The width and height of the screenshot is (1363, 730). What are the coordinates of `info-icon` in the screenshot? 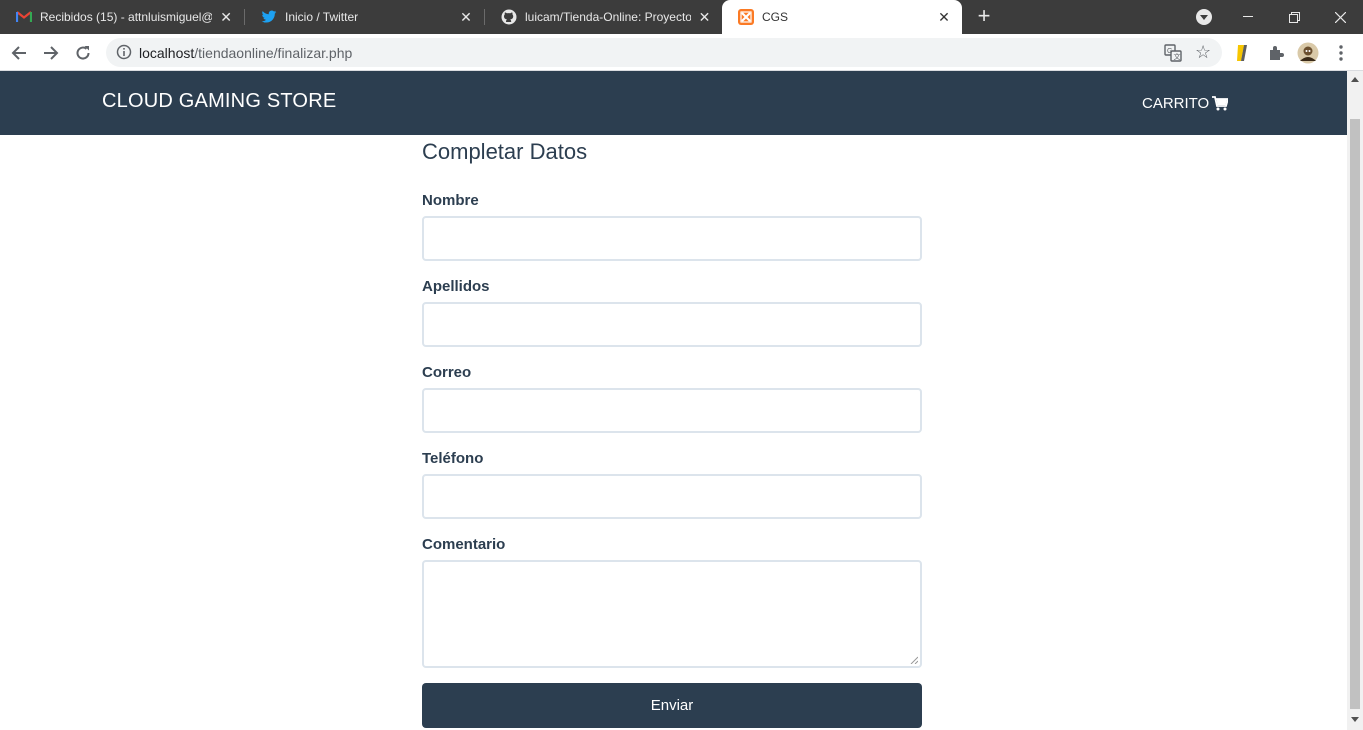 It's located at (124, 52).